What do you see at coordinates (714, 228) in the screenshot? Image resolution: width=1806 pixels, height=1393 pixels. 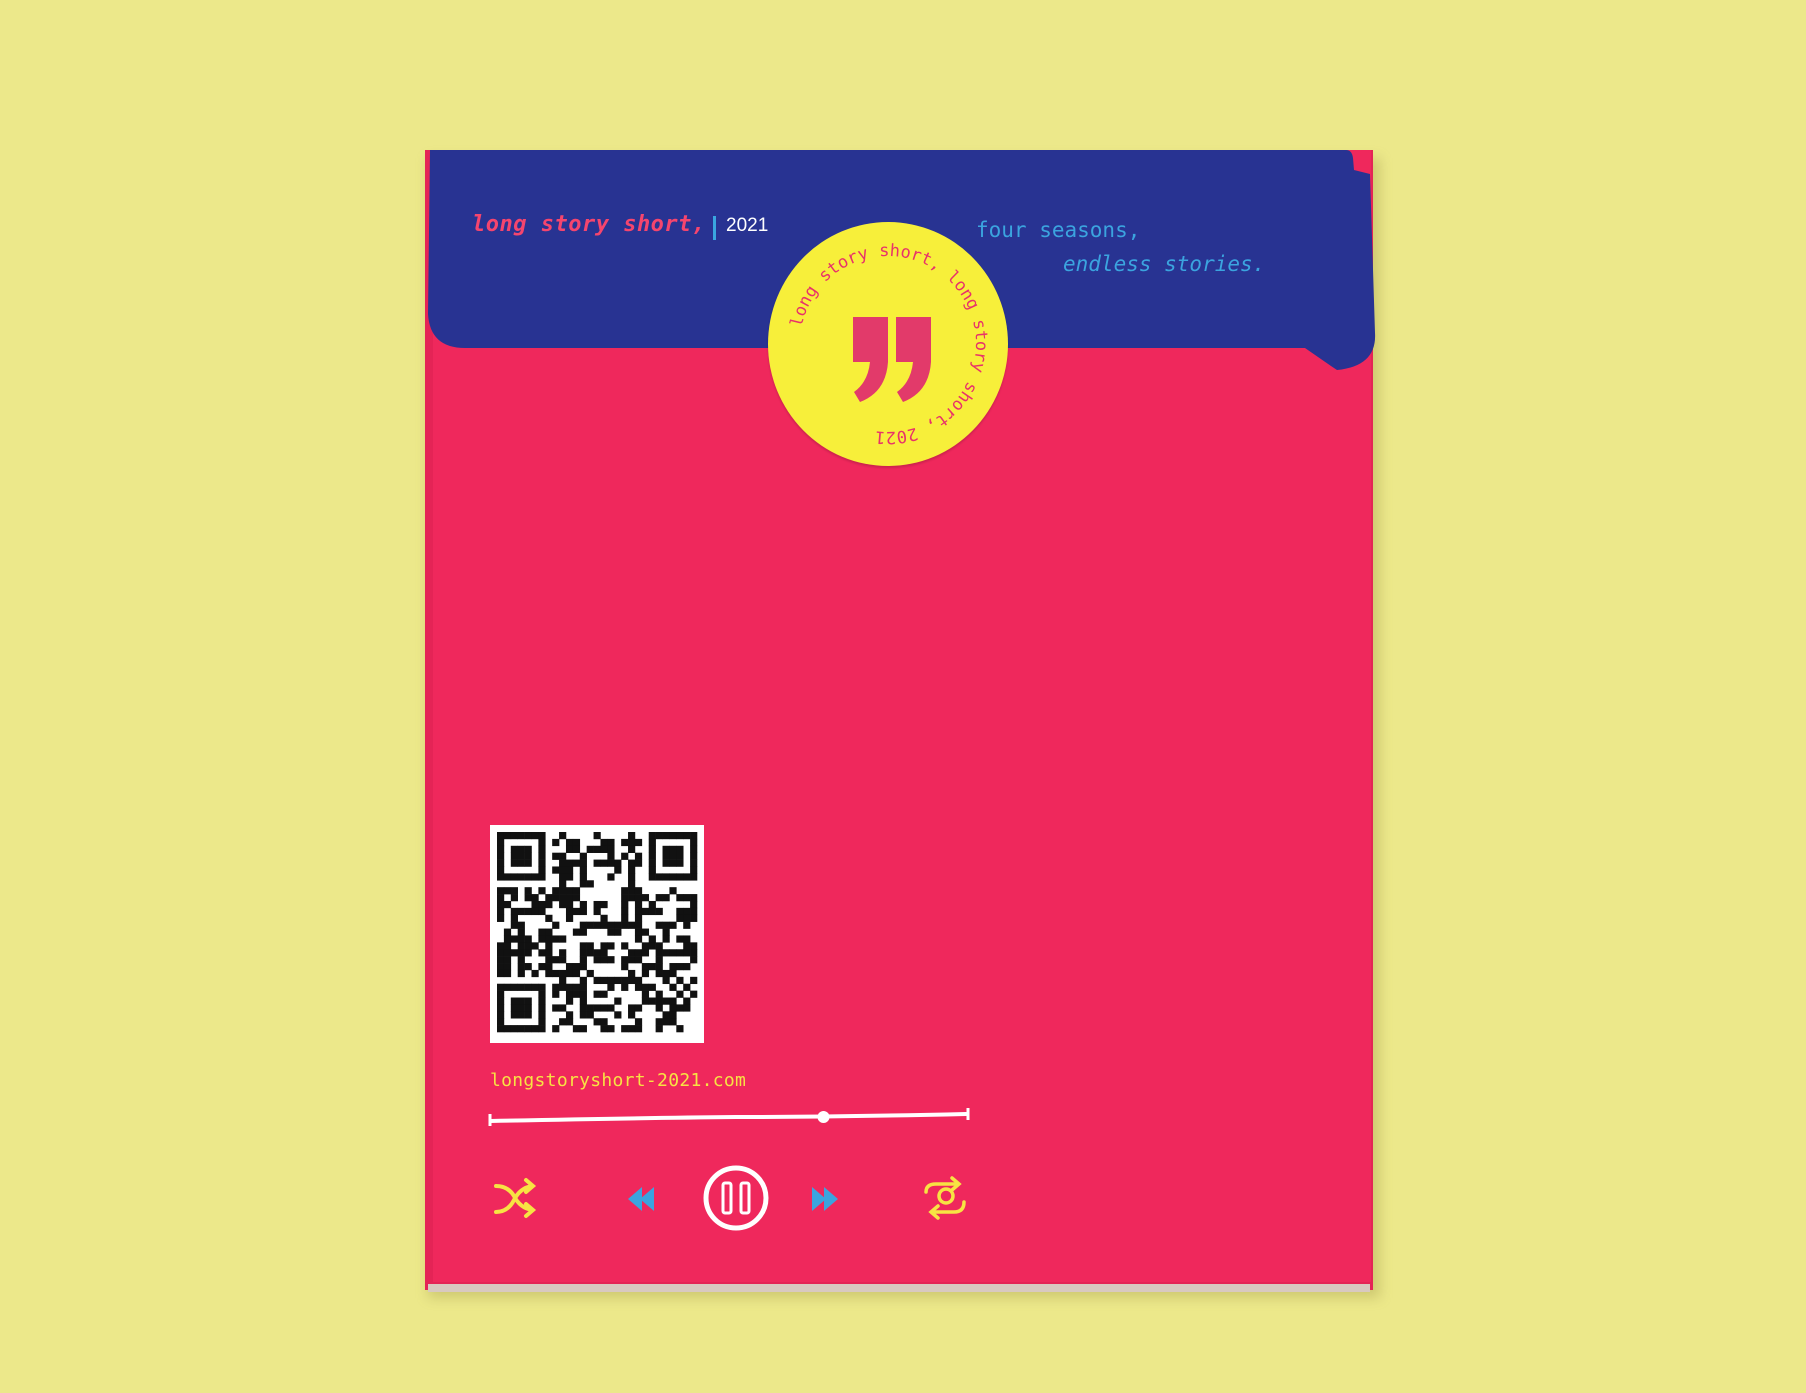 I see `title-separator` at bounding box center [714, 228].